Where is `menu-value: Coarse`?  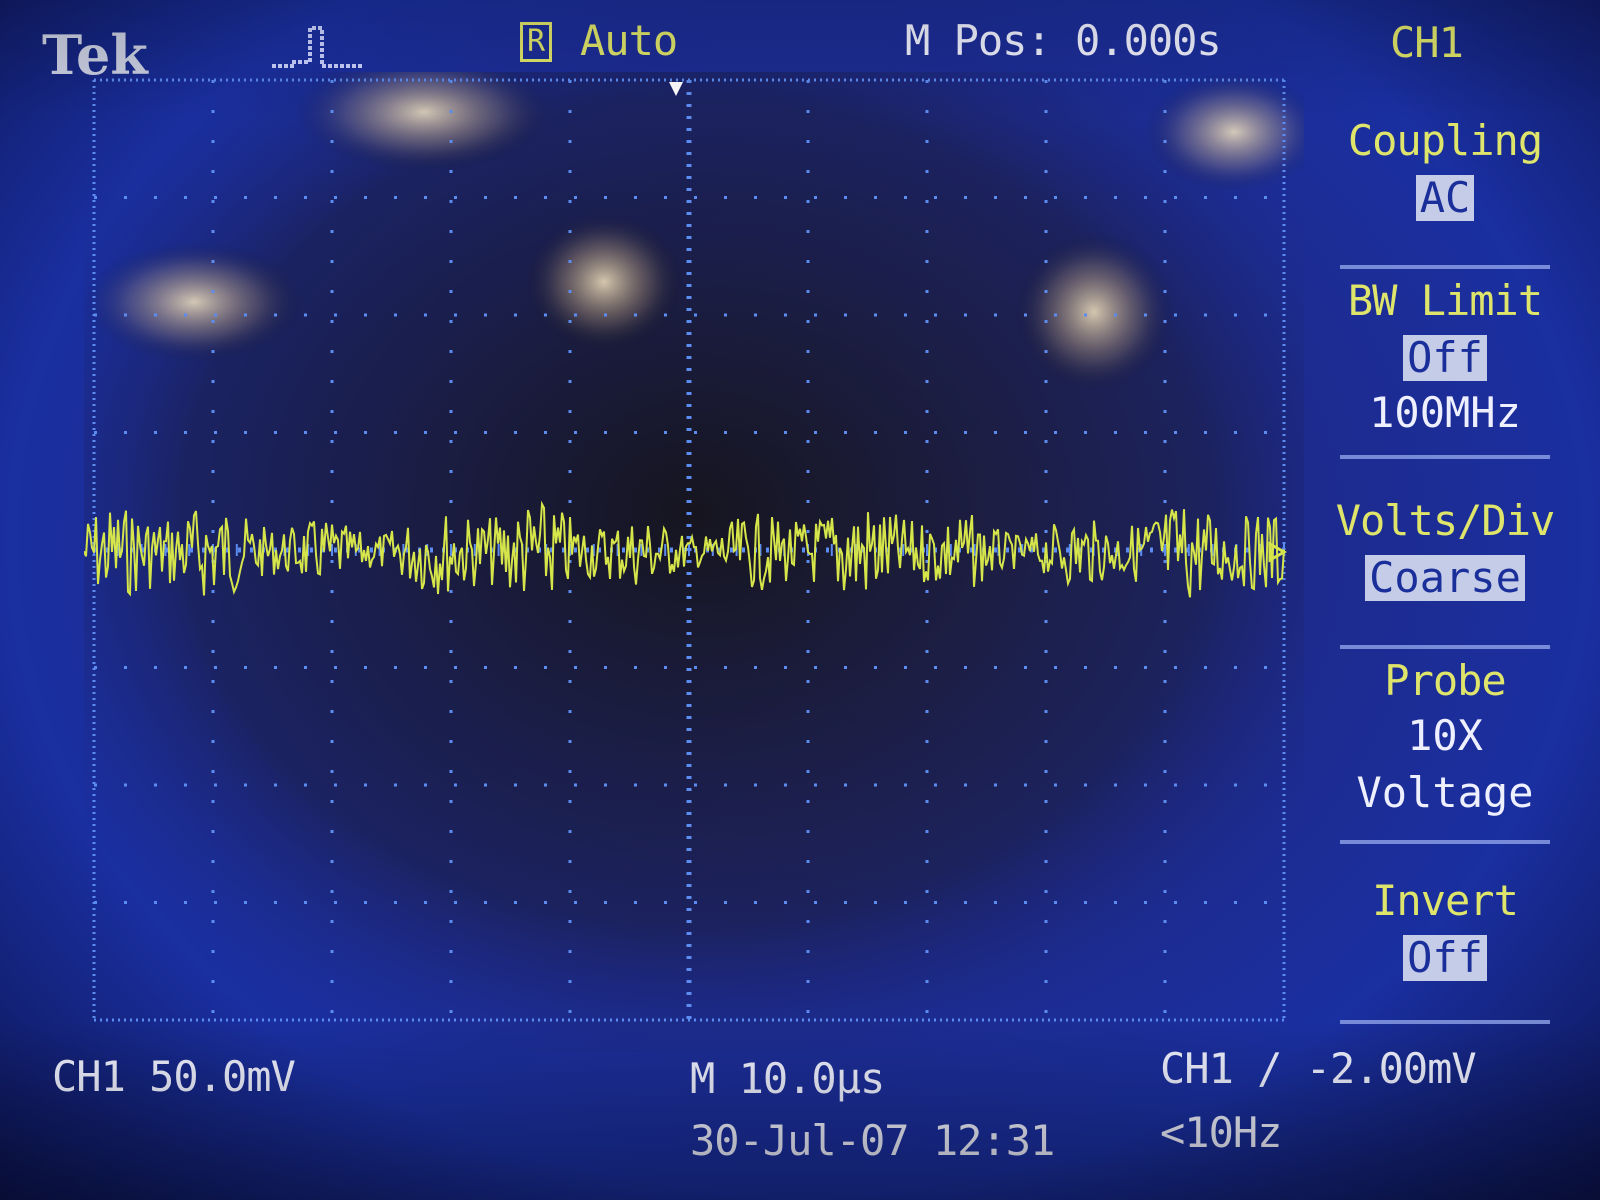 menu-value: Coarse is located at coordinates (1445, 578).